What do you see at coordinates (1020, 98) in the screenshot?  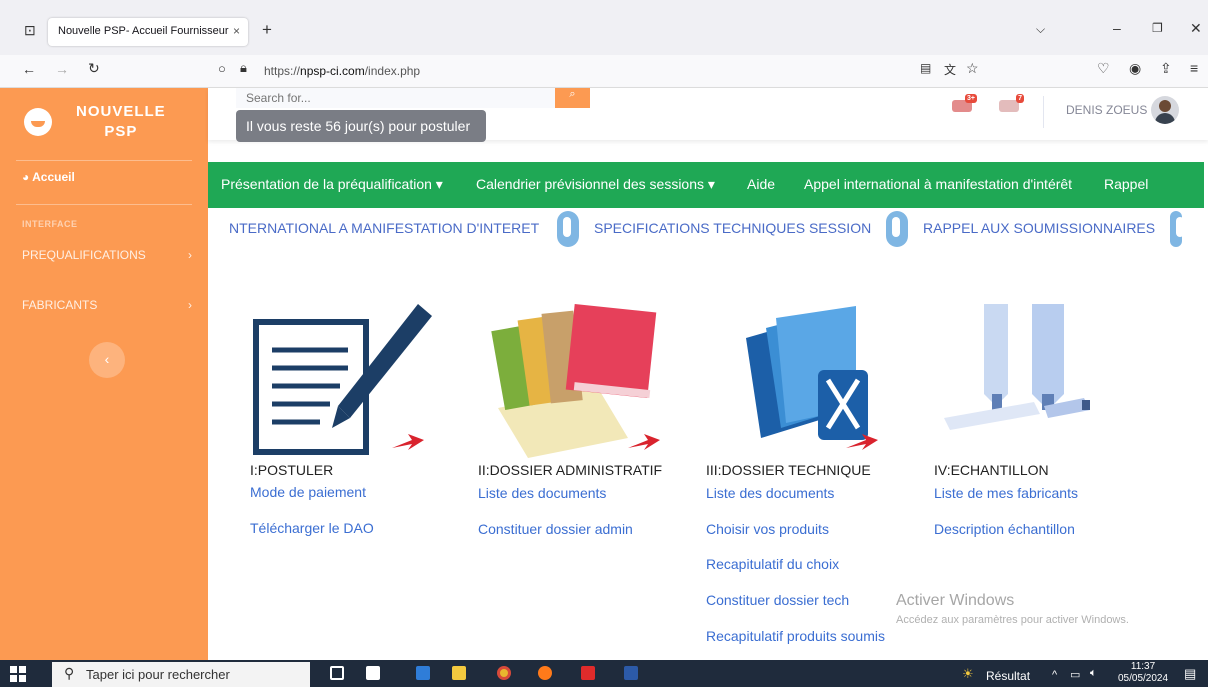 I see `messages-badge: 7` at bounding box center [1020, 98].